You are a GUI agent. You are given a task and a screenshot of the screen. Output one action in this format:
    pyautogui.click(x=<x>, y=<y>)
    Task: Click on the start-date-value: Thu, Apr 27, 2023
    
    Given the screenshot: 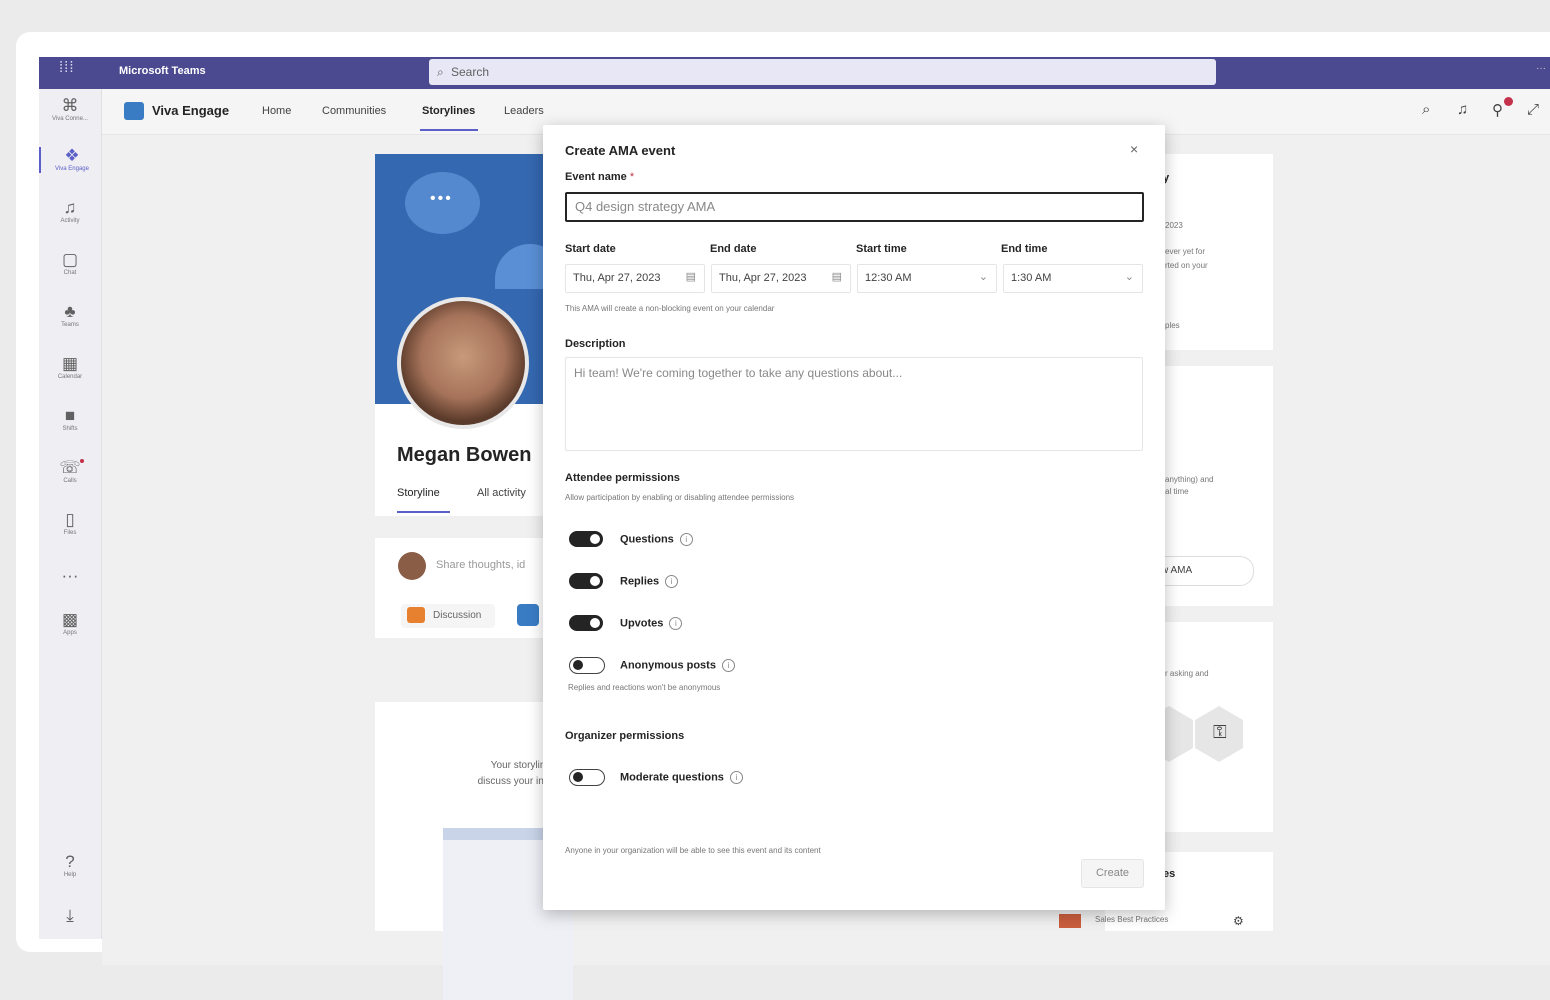 What is the action you would take?
    pyautogui.click(x=617, y=278)
    